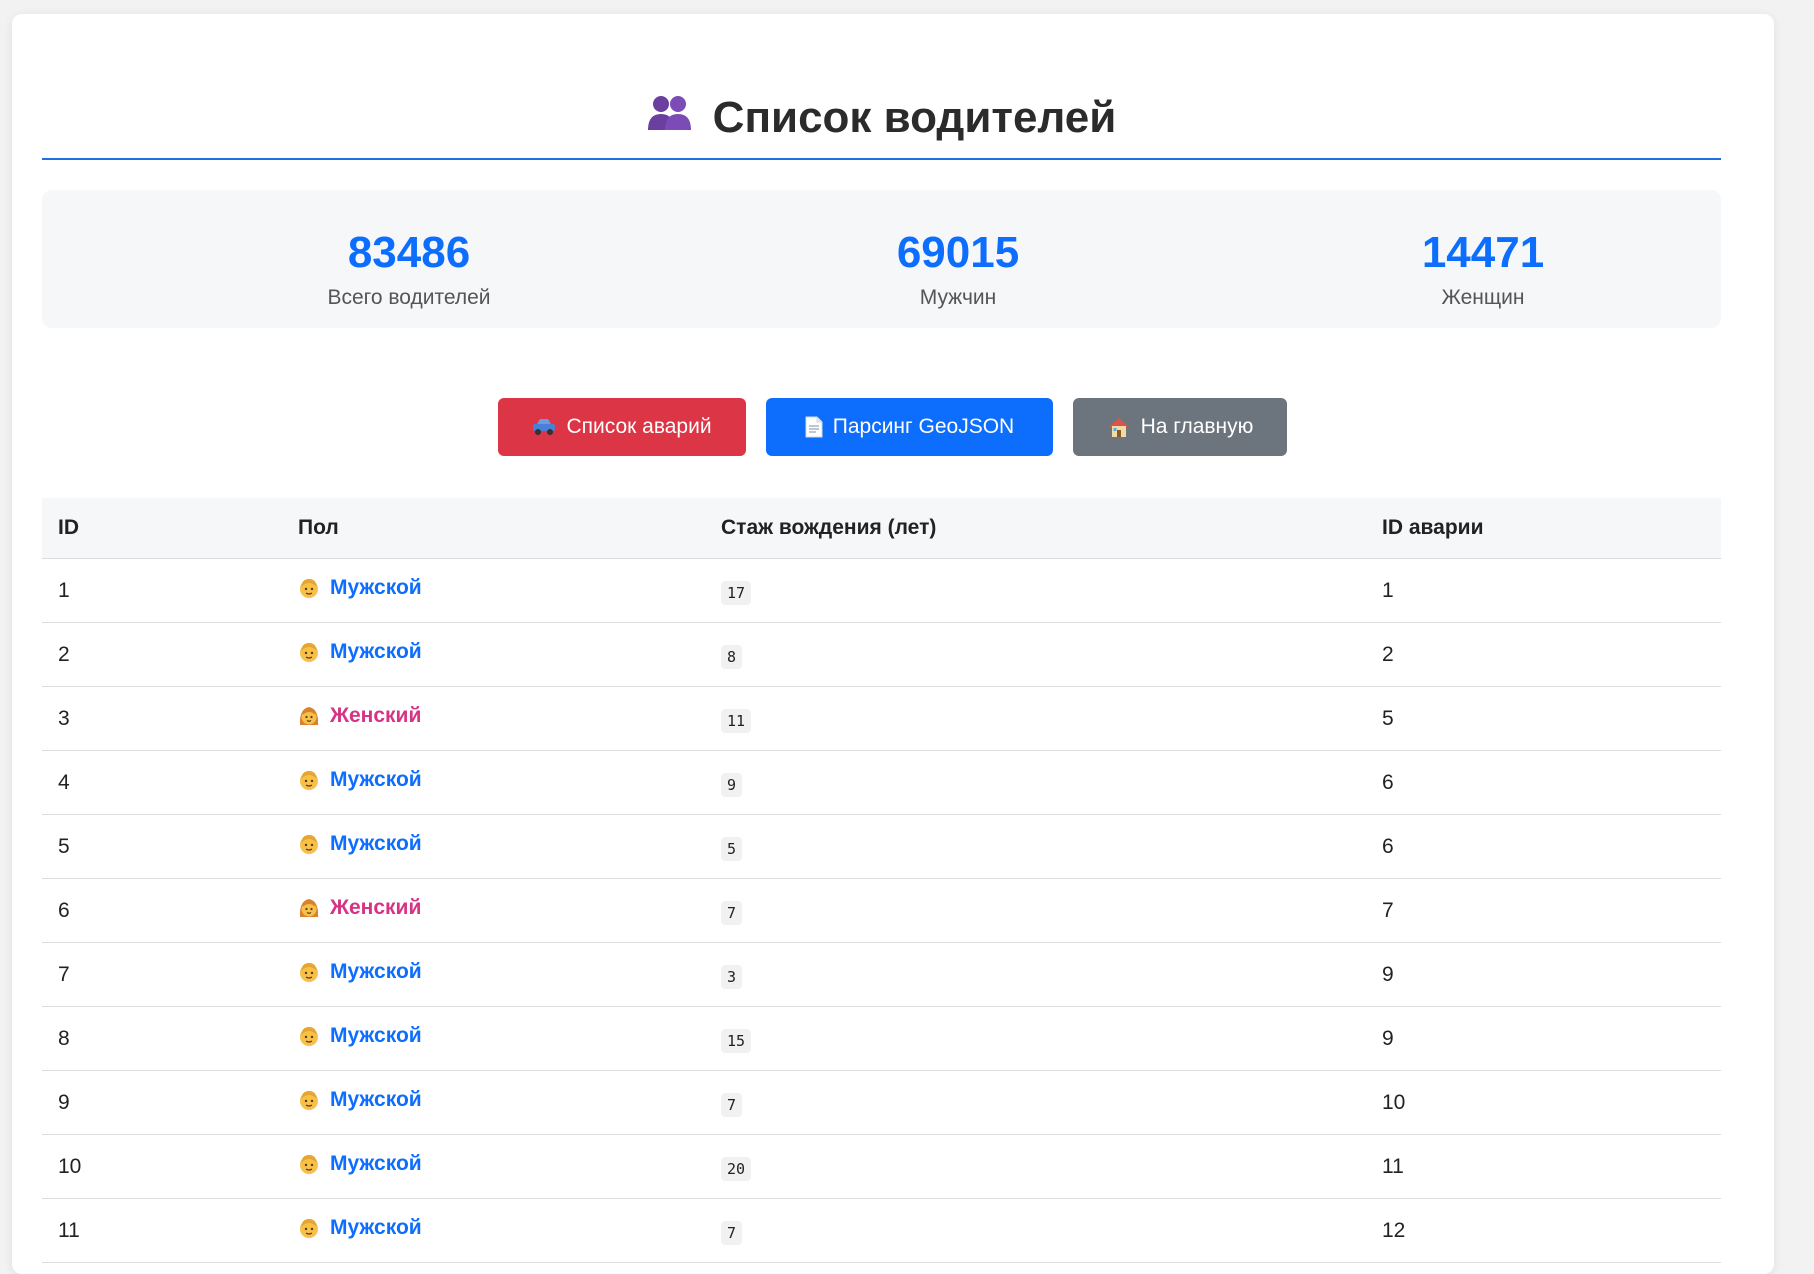 The height and width of the screenshot is (1274, 1814). I want to click on page-title-text: Список водителей, so click(914, 117).